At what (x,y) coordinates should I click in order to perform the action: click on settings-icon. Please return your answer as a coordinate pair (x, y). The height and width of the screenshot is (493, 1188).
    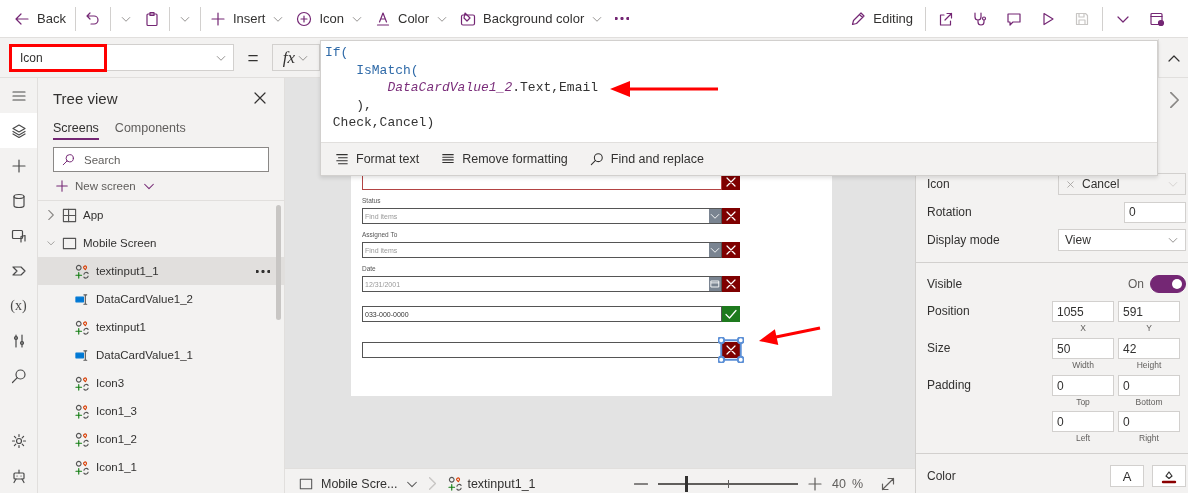
    Looking at the image, I should click on (18, 440).